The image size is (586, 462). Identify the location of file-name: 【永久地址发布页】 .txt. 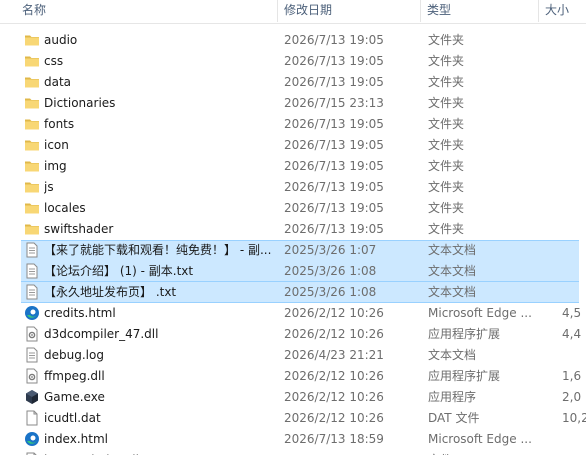
(110, 292).